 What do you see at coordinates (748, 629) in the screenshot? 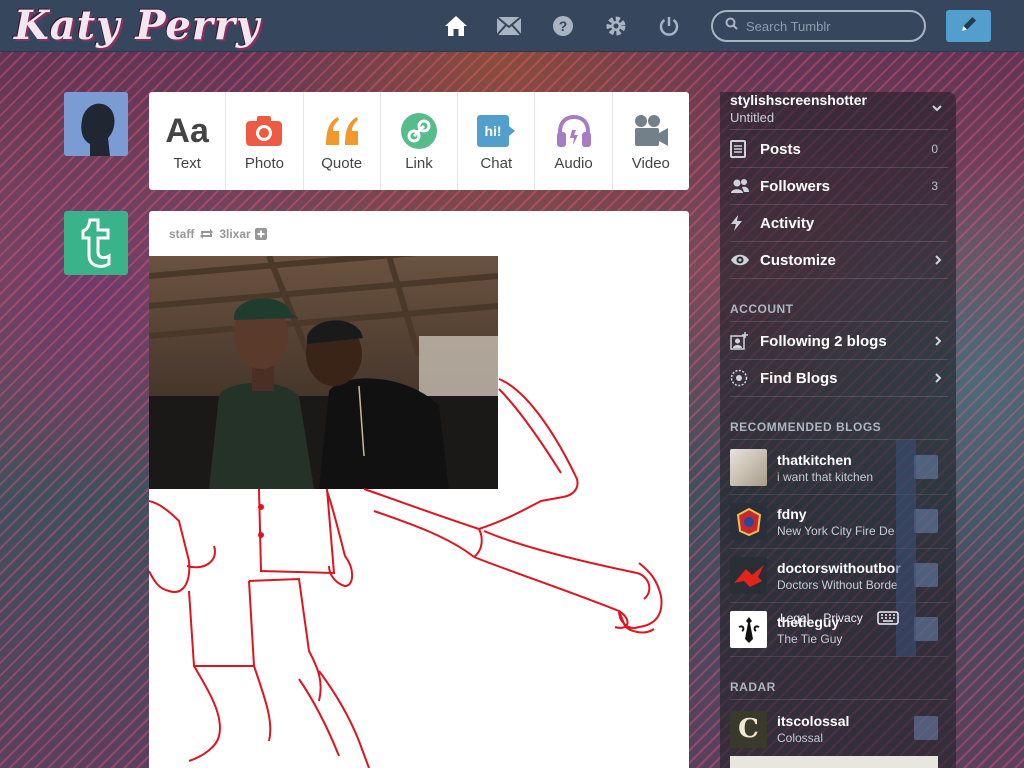
I see `tie-guy-logo` at bounding box center [748, 629].